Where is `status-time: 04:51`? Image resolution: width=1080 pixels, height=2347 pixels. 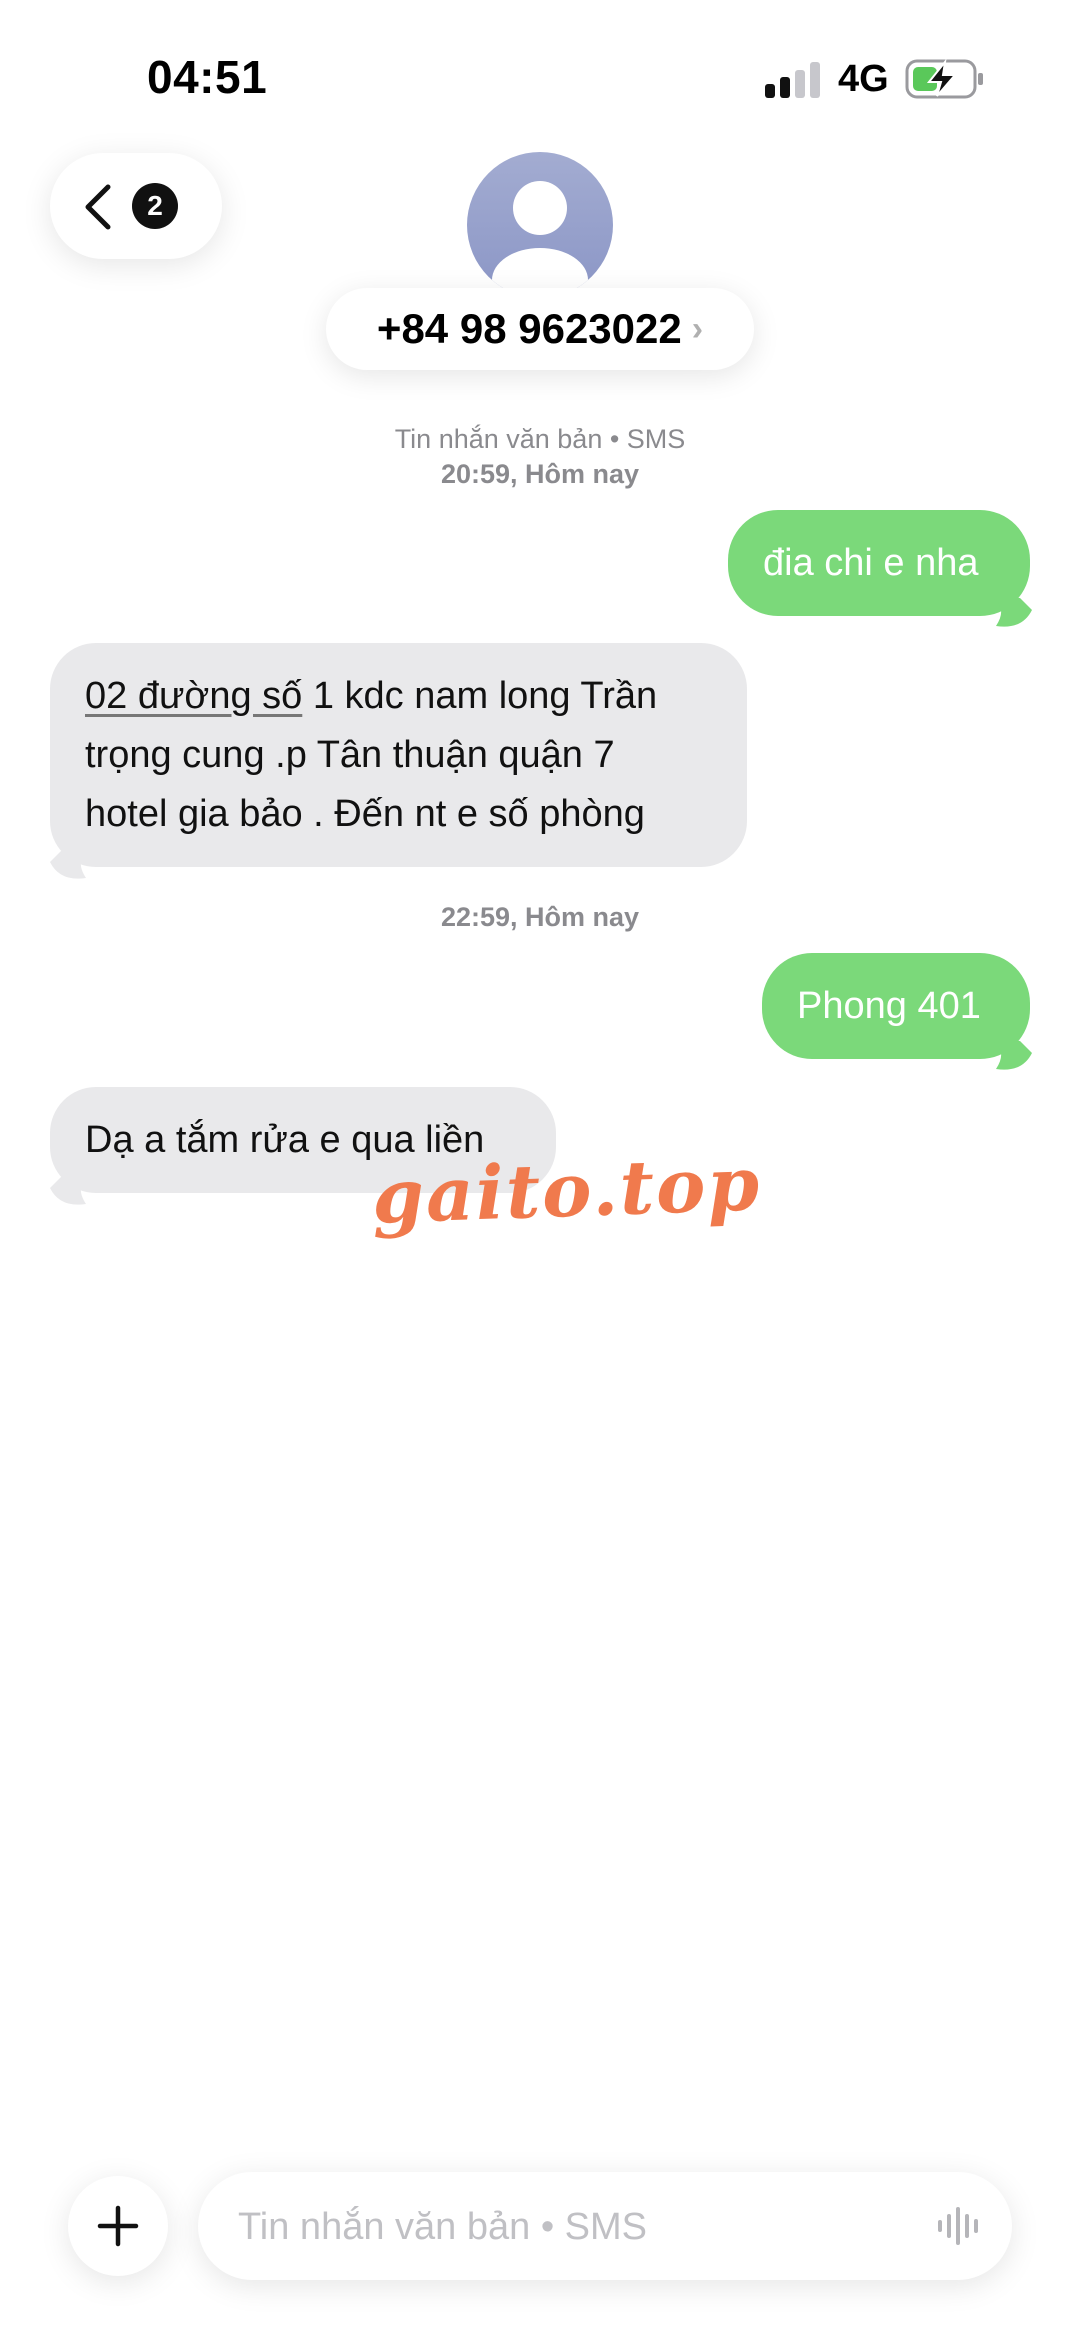
status-time: 04:51 is located at coordinates (207, 77).